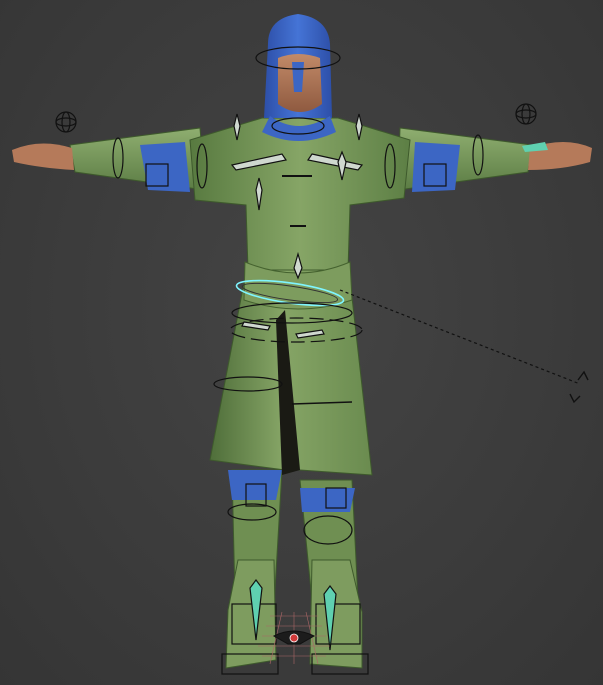 The width and height of the screenshot is (603, 685). I want to click on ik-dashed-line, so click(460, 337).